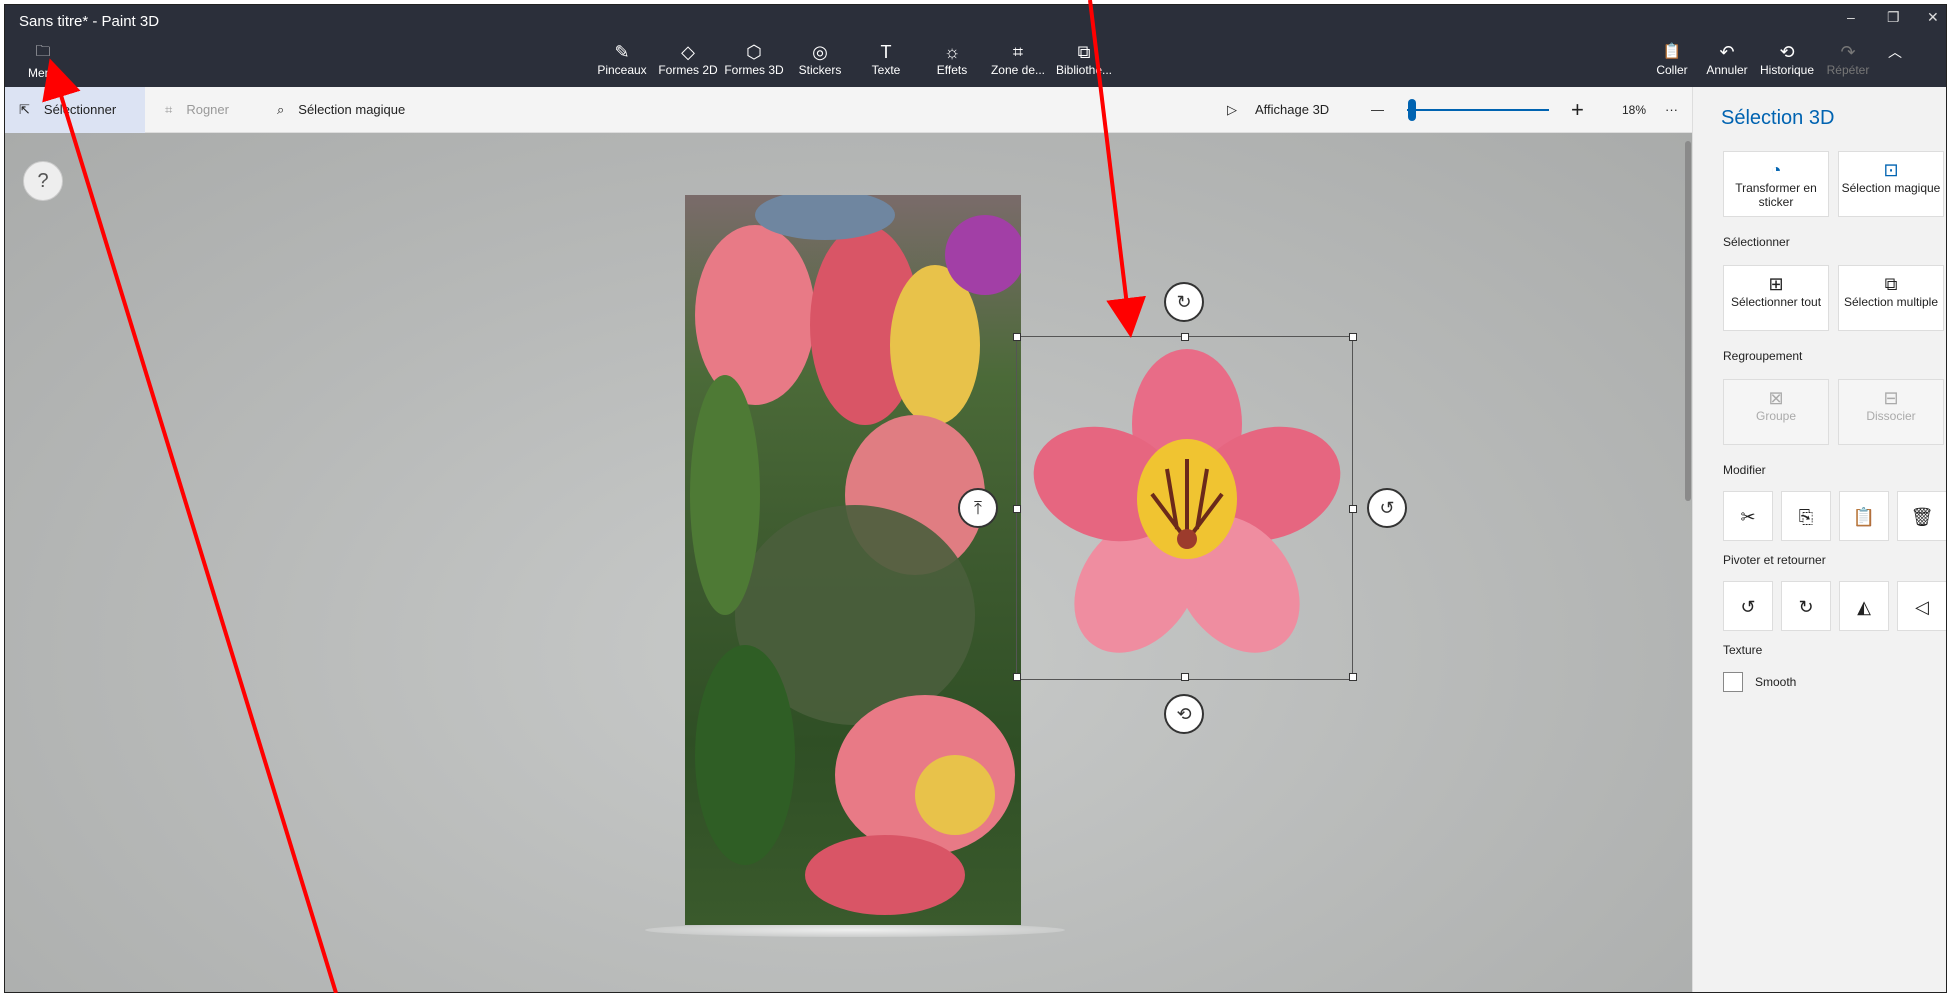 The width and height of the screenshot is (1951, 993). Describe the element at coordinates (1851, 17) in the screenshot. I see `minimize-button: –` at that location.